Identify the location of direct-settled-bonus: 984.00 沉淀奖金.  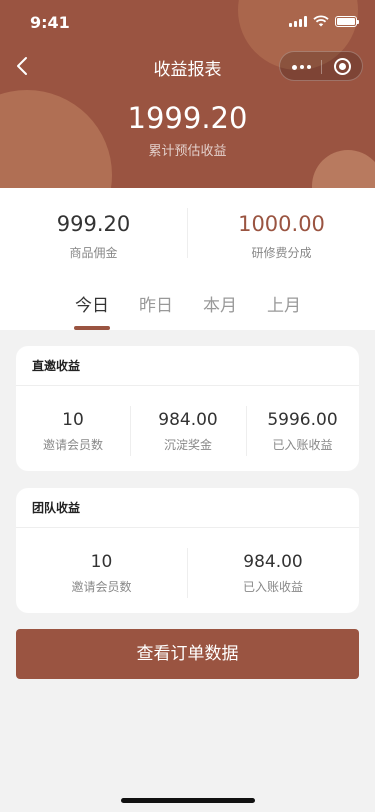
(188, 431).